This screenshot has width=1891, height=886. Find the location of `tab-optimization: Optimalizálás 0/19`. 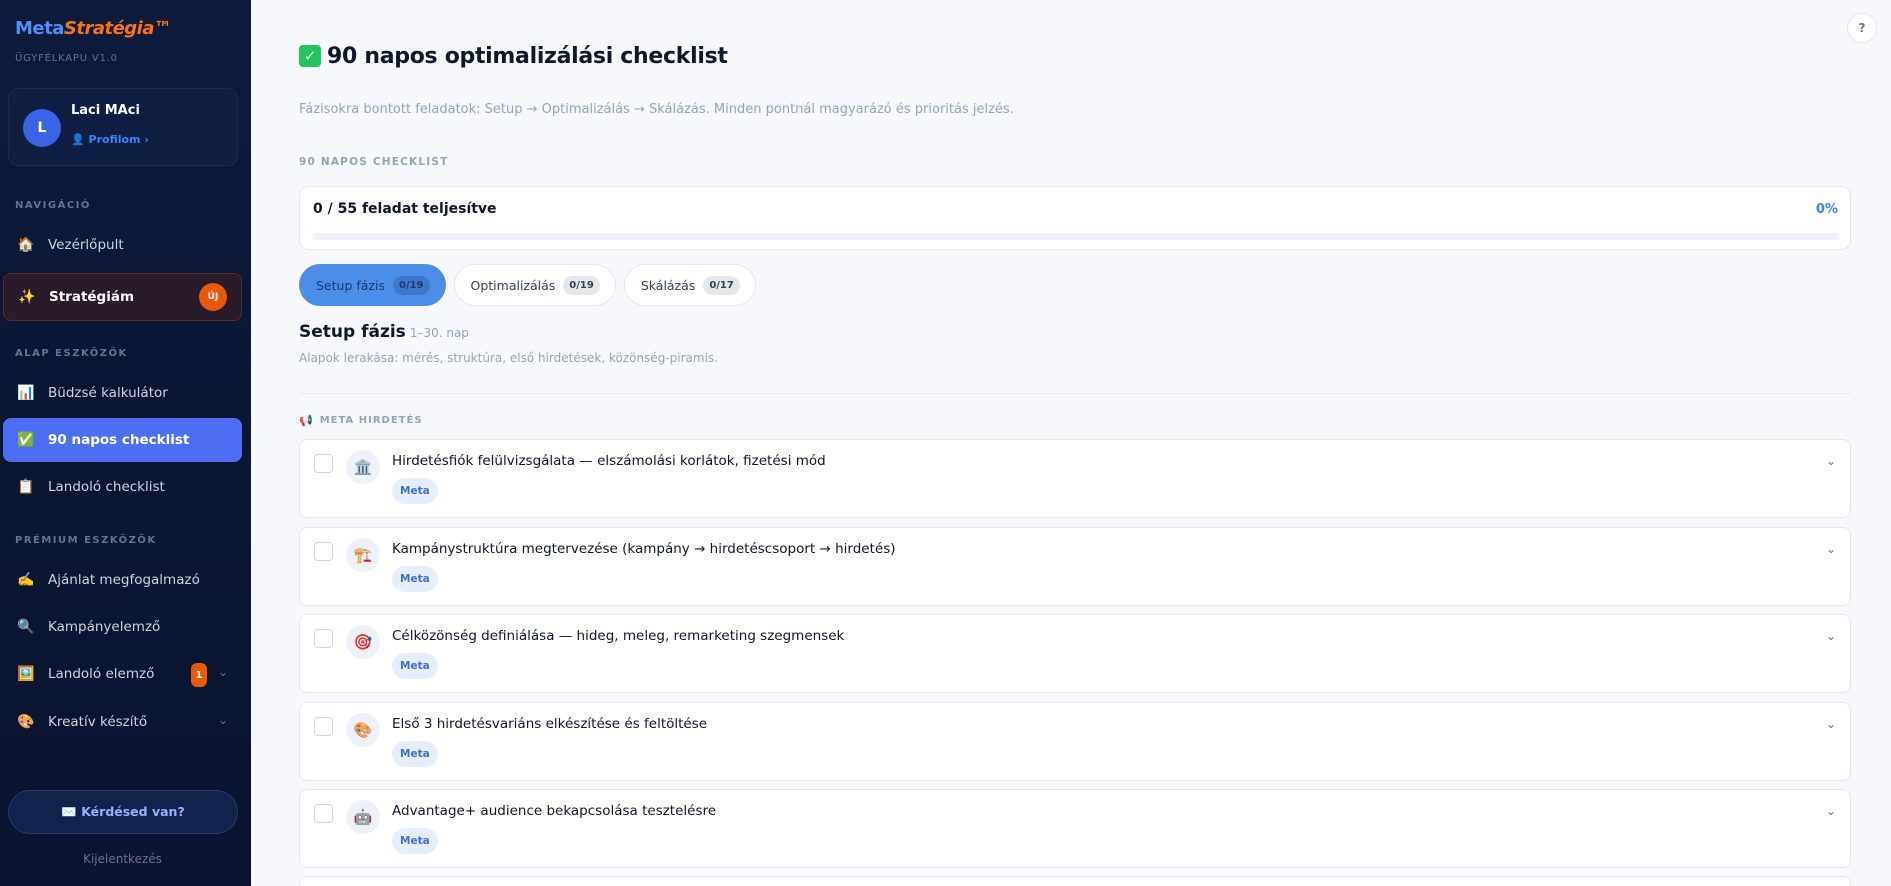

tab-optimization: Optimalizálás 0/19 is located at coordinates (534, 285).